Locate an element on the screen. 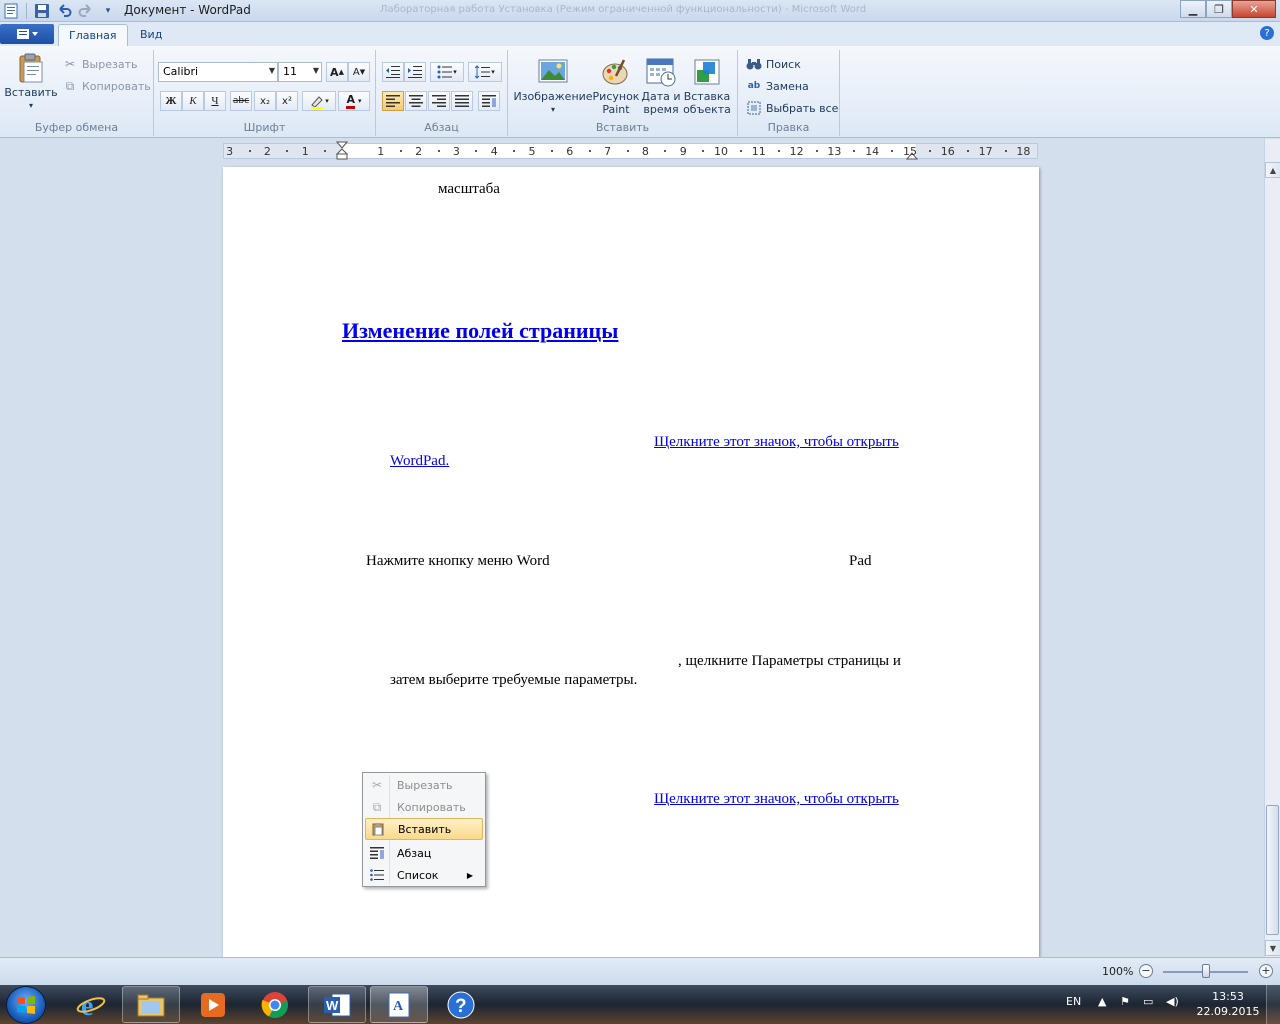 The image size is (1280, 1024). paragraph-settings-button is located at coordinates (489, 101).